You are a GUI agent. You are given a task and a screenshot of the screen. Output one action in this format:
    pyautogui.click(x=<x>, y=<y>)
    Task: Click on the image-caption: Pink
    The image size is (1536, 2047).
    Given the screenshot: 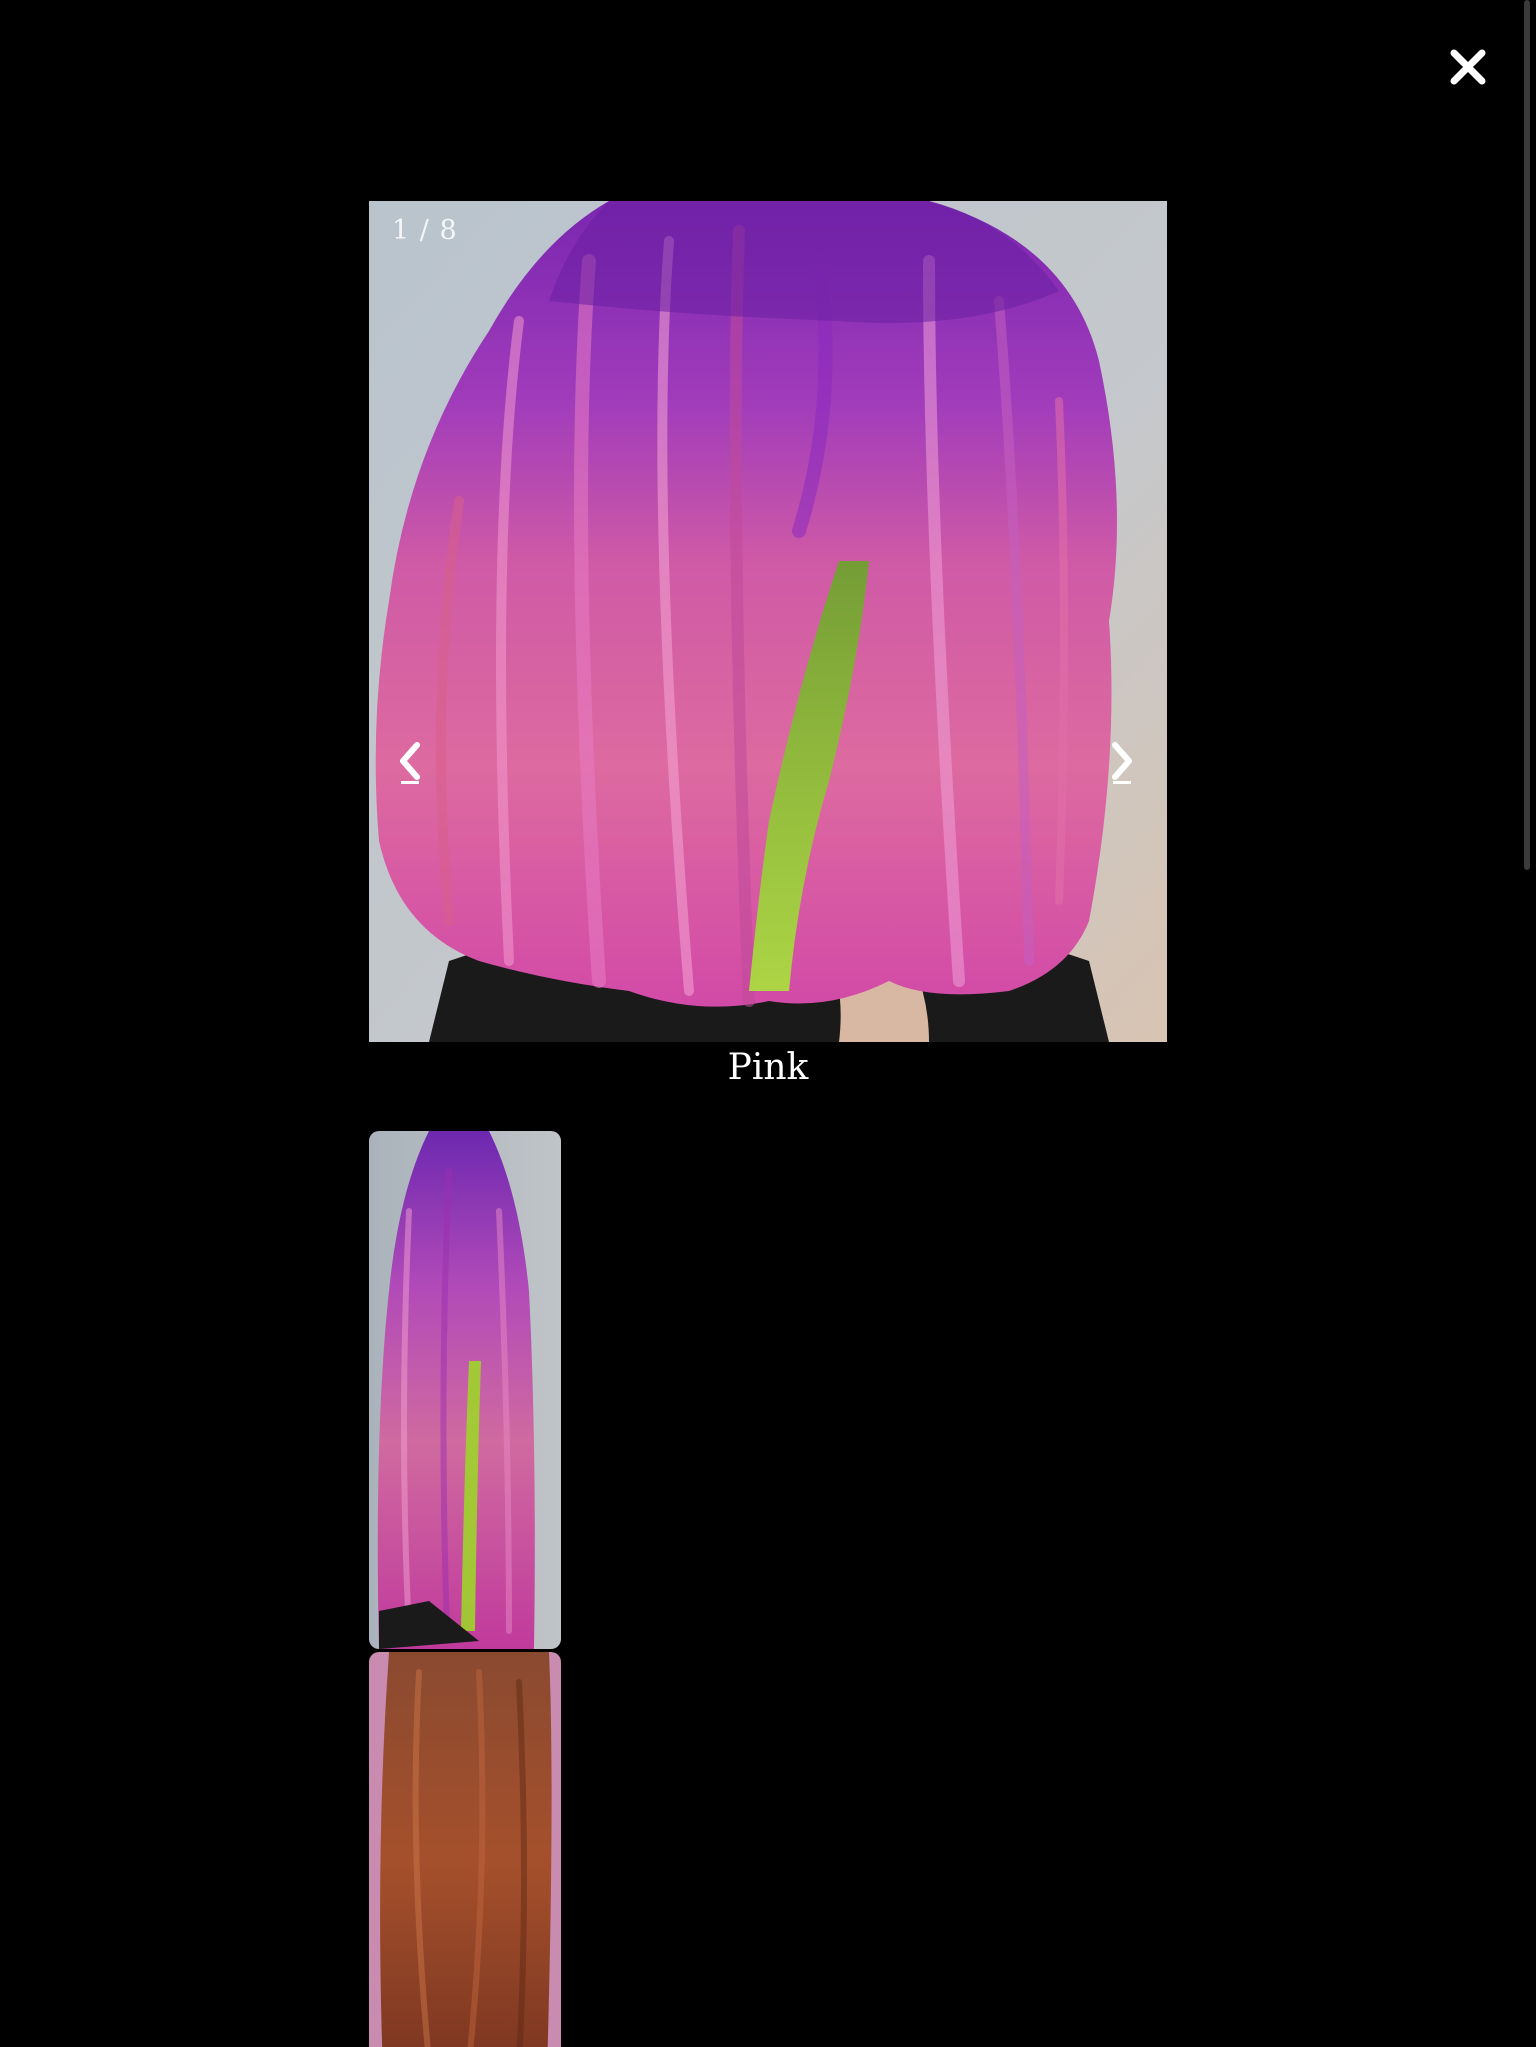 What is the action you would take?
    pyautogui.click(x=768, y=1067)
    